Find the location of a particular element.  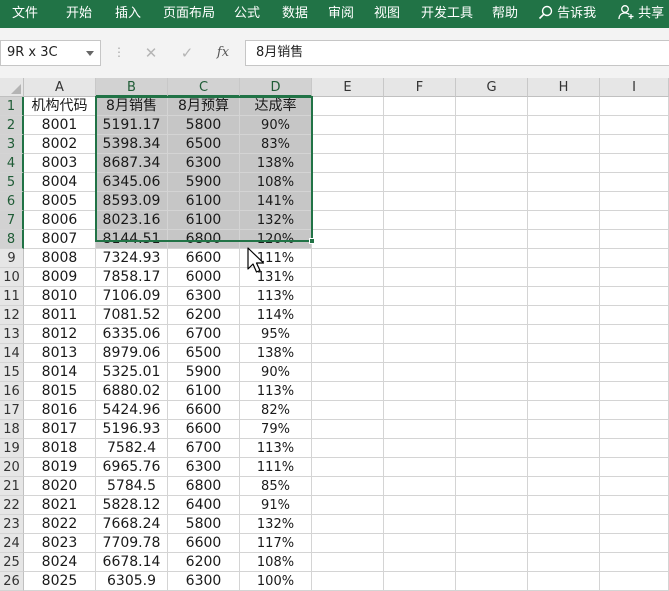

cell-b7: 8023.16 is located at coordinates (132, 220).